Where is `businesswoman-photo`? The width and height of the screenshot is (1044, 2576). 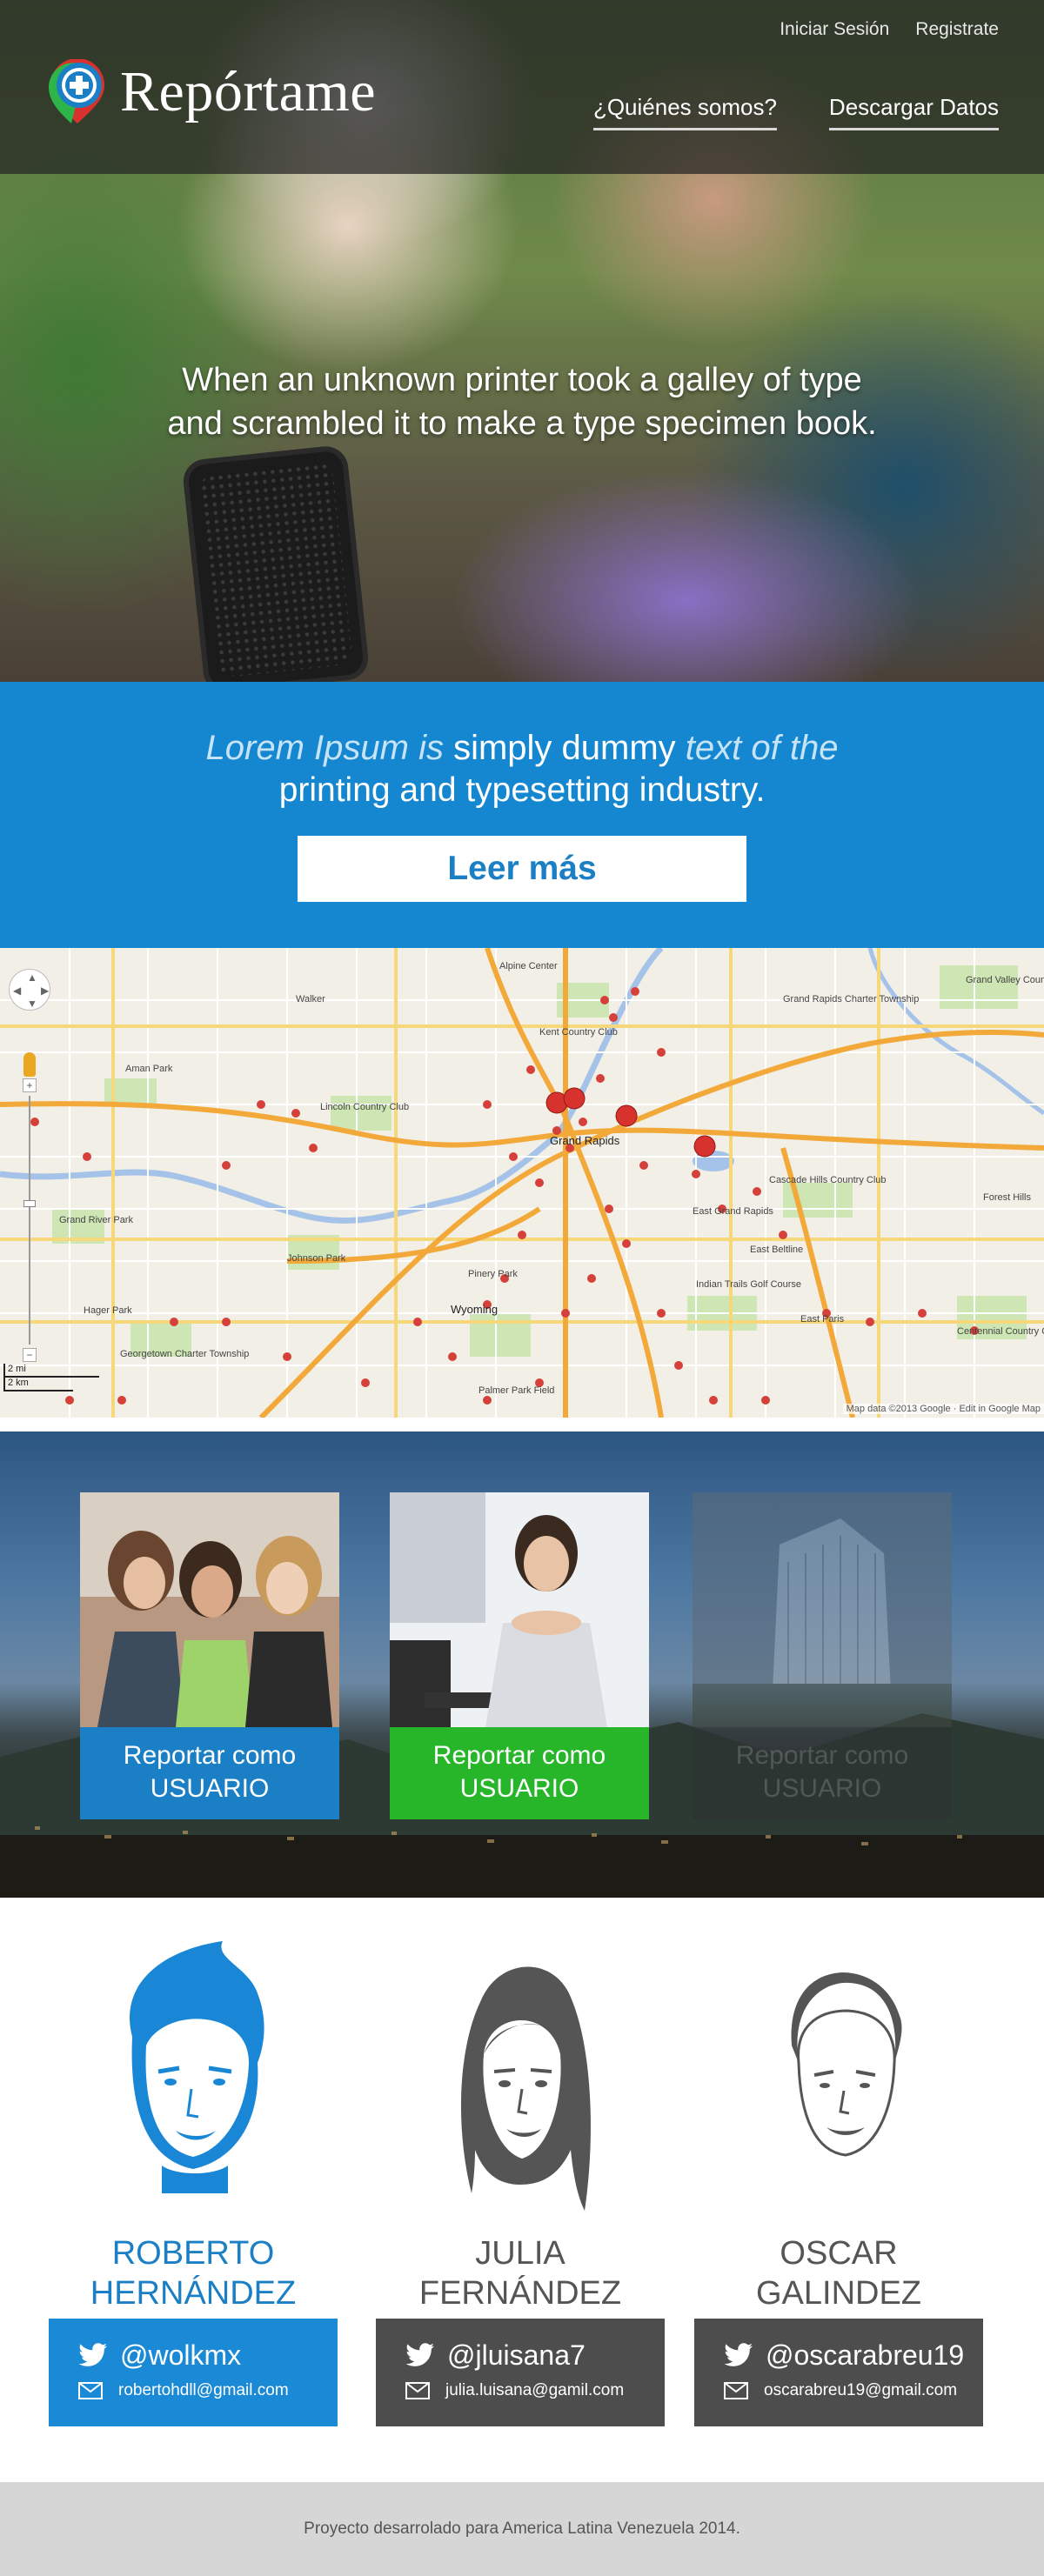 businesswoman-photo is located at coordinates (519, 1609).